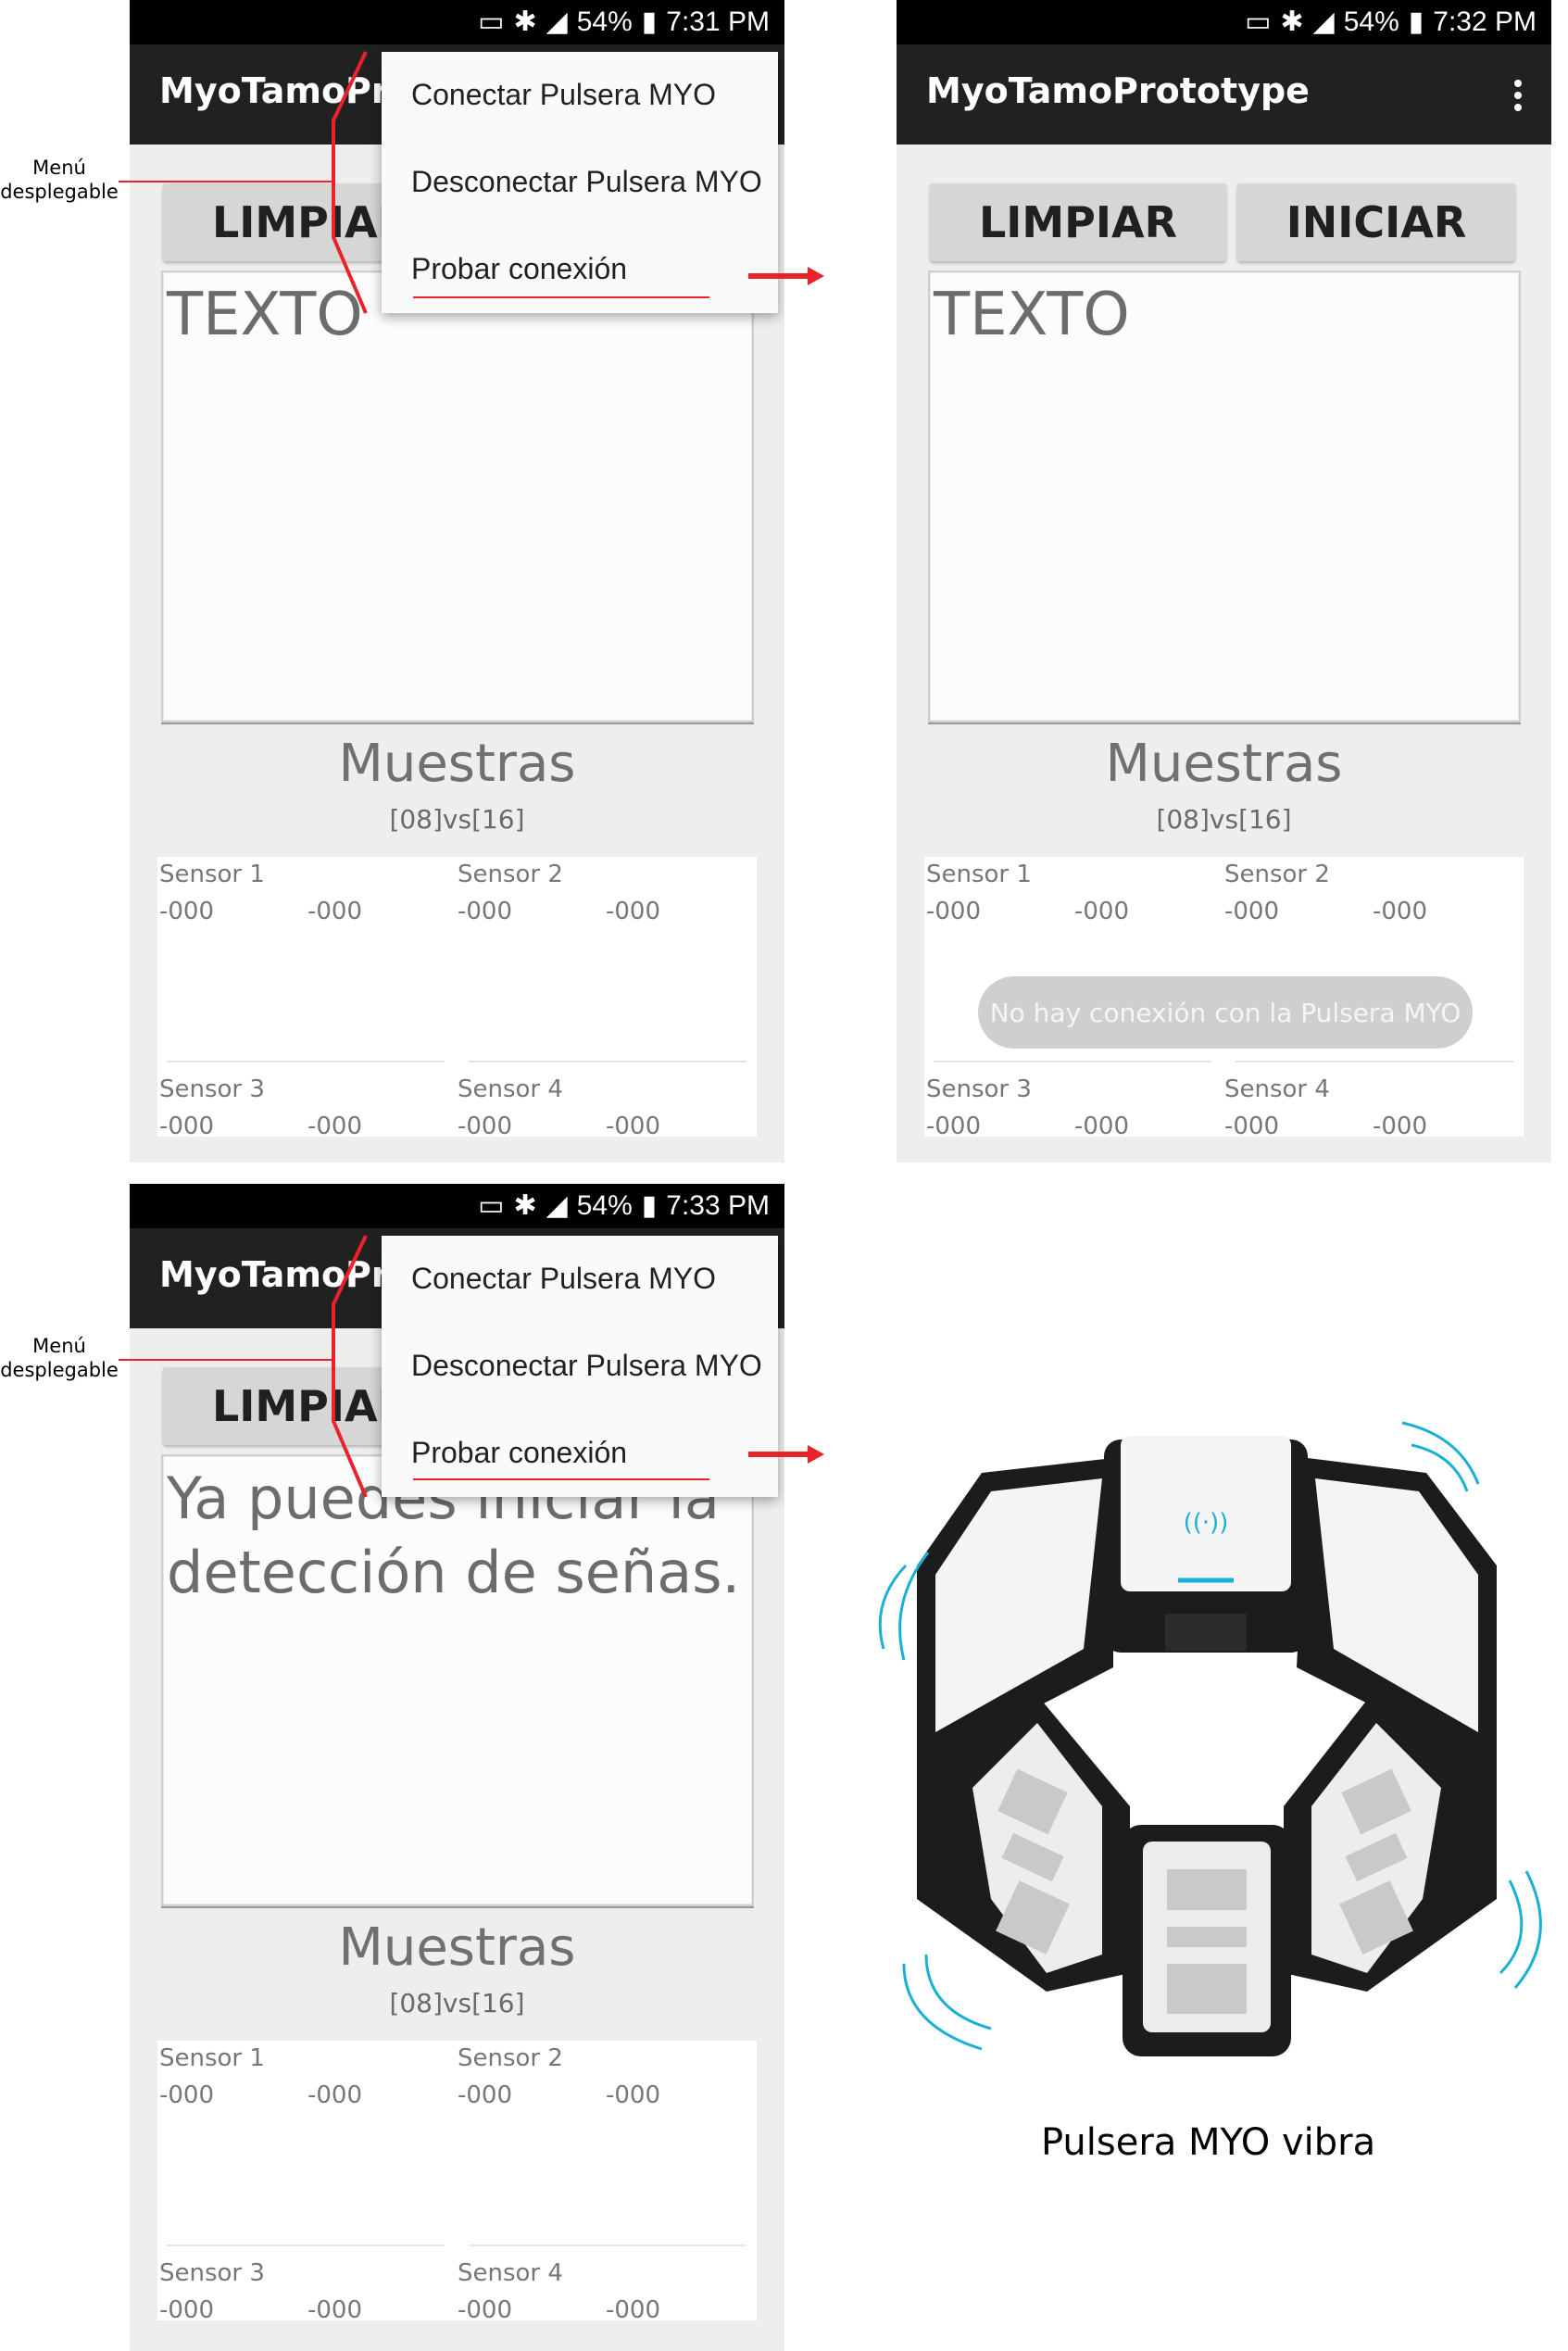 This screenshot has height=2351, width=1568. Describe the element at coordinates (1209, 2142) in the screenshot. I see `myo-caption: Pulsera MYO vibra` at that location.